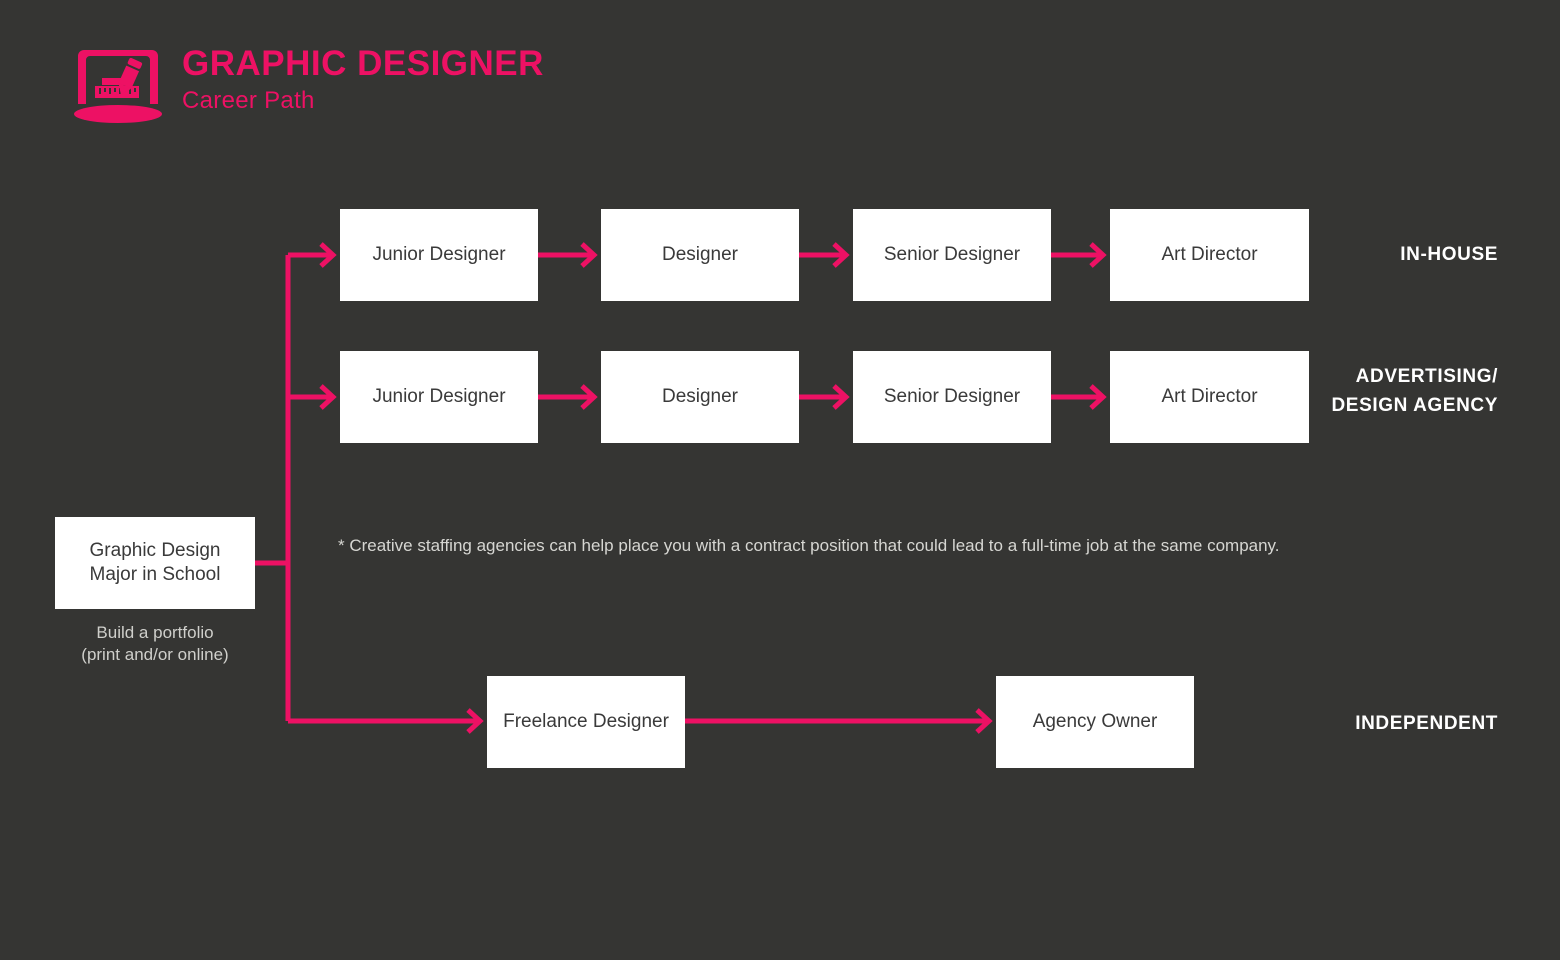 The image size is (1560, 960). What do you see at coordinates (363, 63) in the screenshot?
I see `page-title: GRAPHIC DESIGNER` at bounding box center [363, 63].